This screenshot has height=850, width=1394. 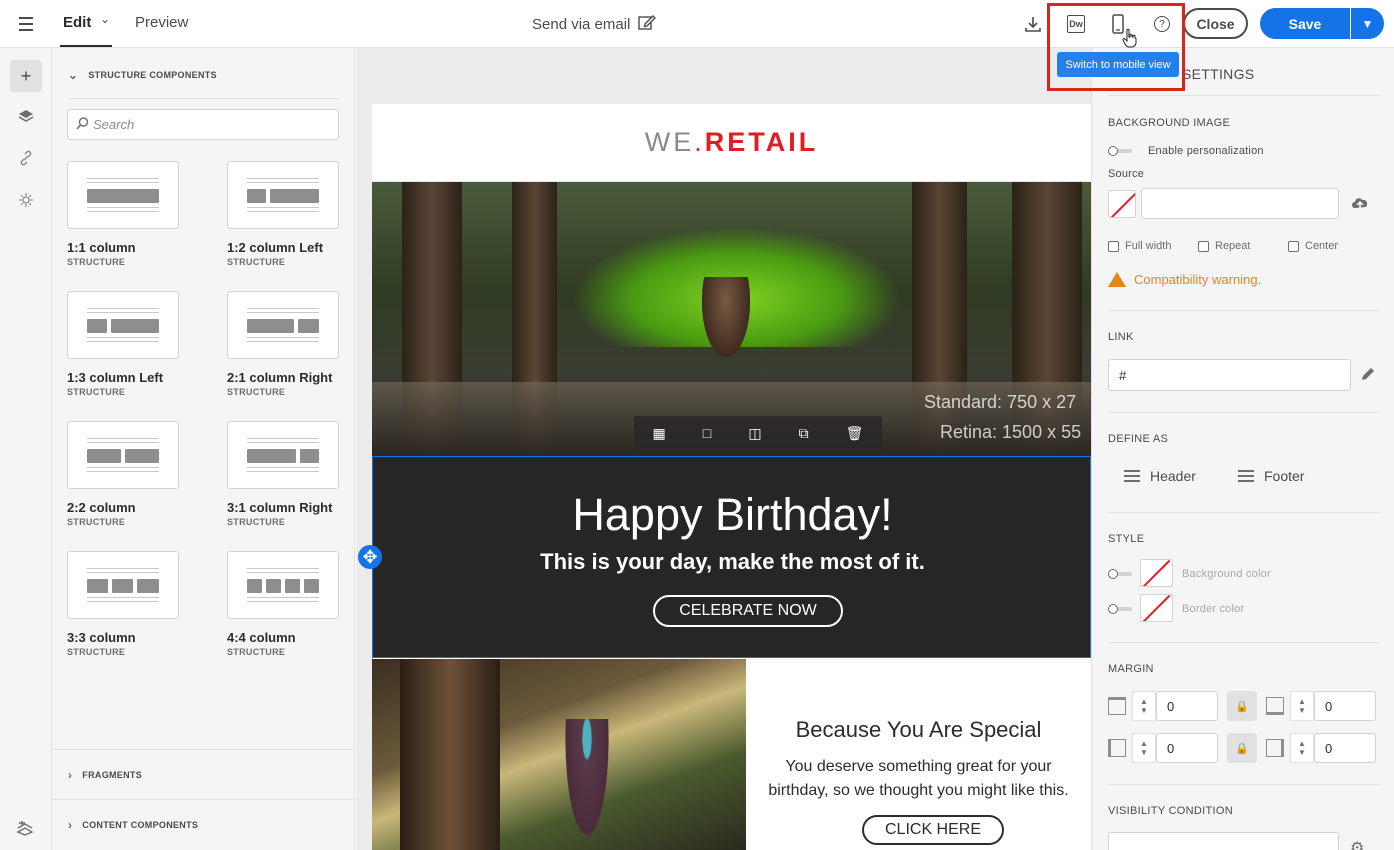 I want to click on save-options-chevron-icon: ▼, so click(x=1367, y=23).